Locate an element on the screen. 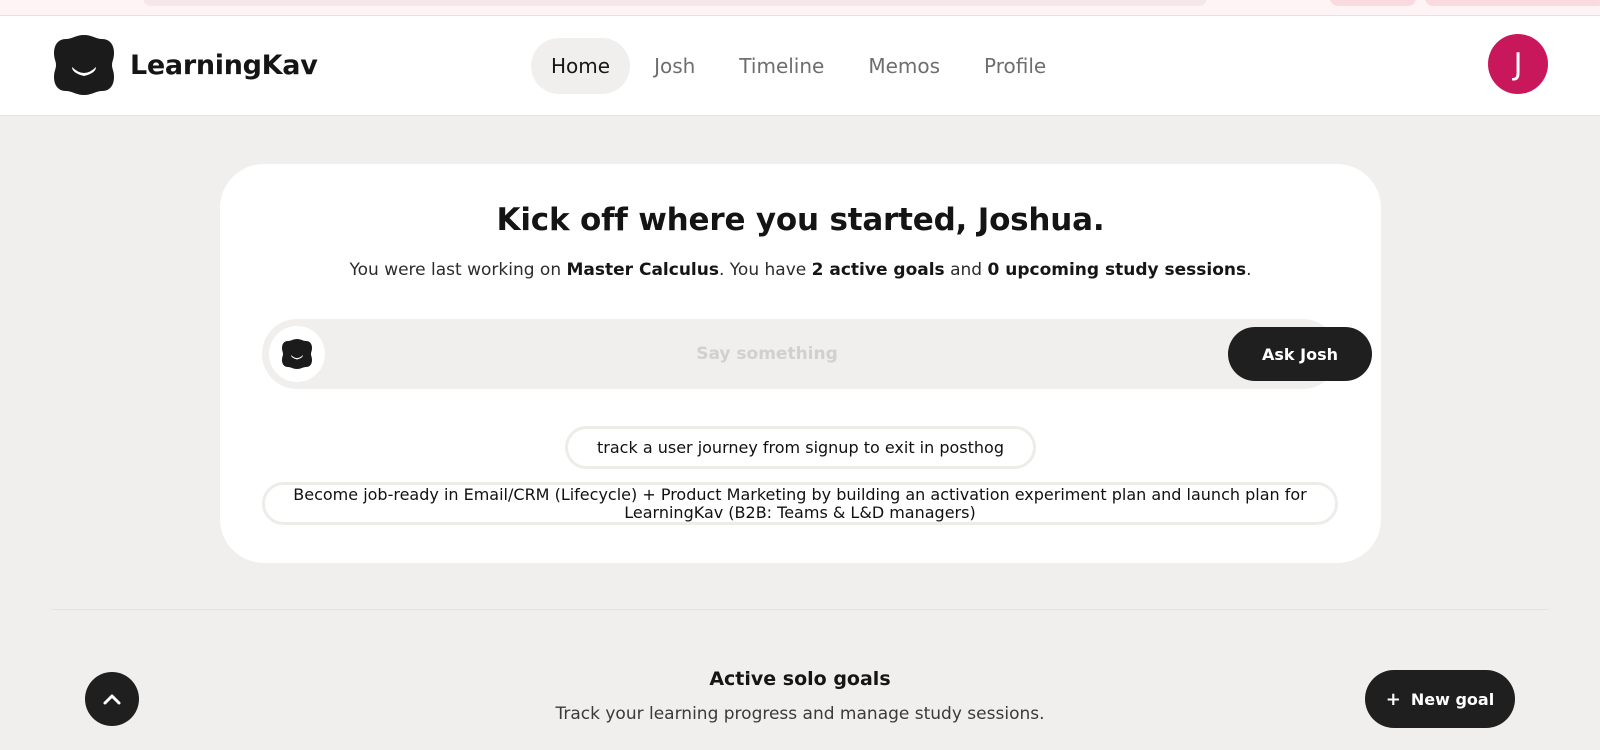 The image size is (1600, 750). plus-icon: + is located at coordinates (1393, 699).